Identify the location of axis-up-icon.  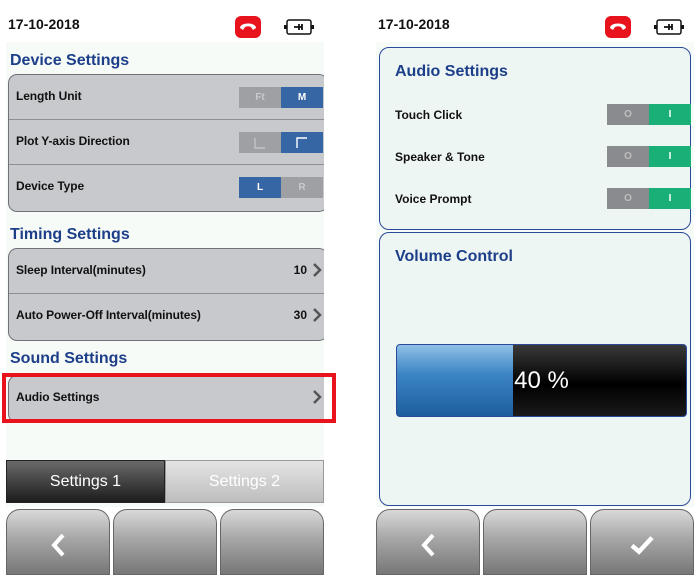
(260, 142).